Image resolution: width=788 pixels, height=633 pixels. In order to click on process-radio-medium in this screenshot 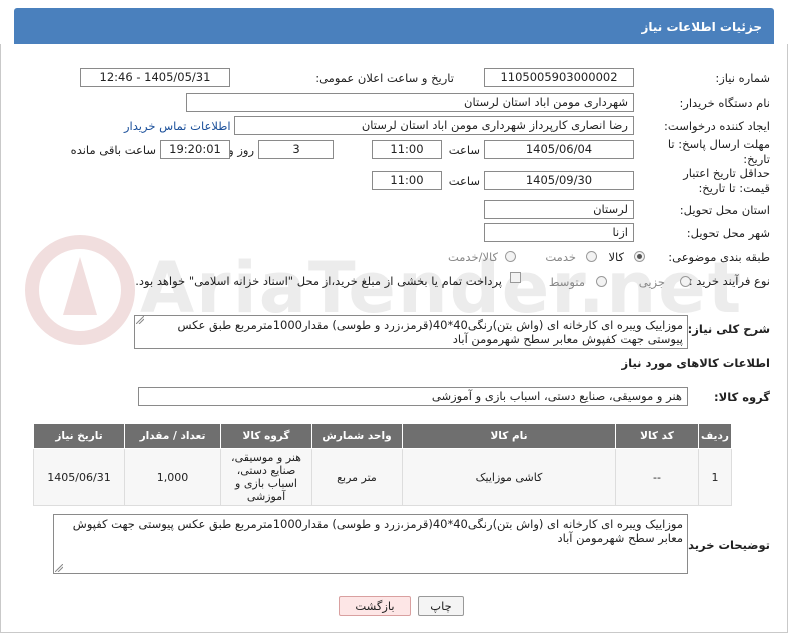, I will do `click(601, 281)`.